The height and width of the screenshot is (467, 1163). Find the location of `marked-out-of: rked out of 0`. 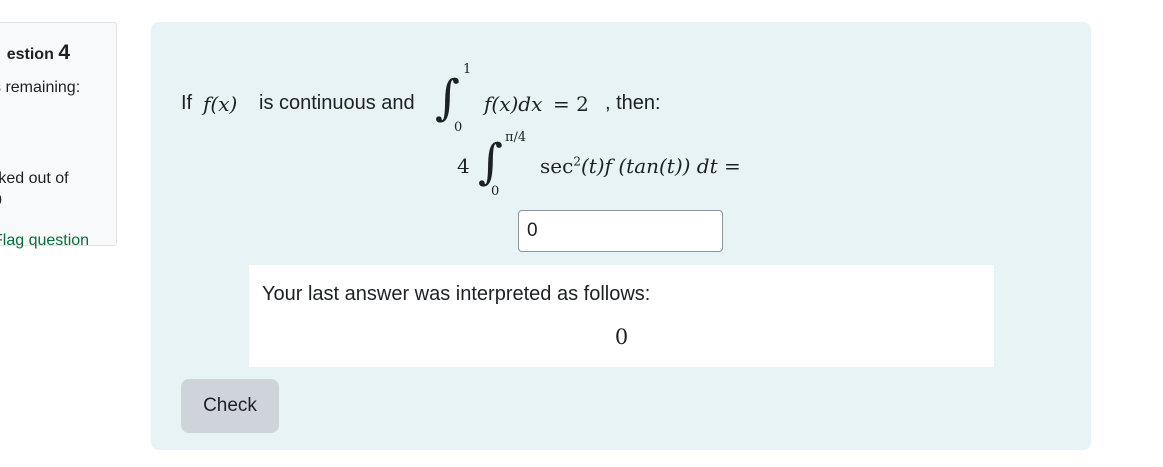

marked-out-of: rked out of 0 is located at coordinates (34, 190).